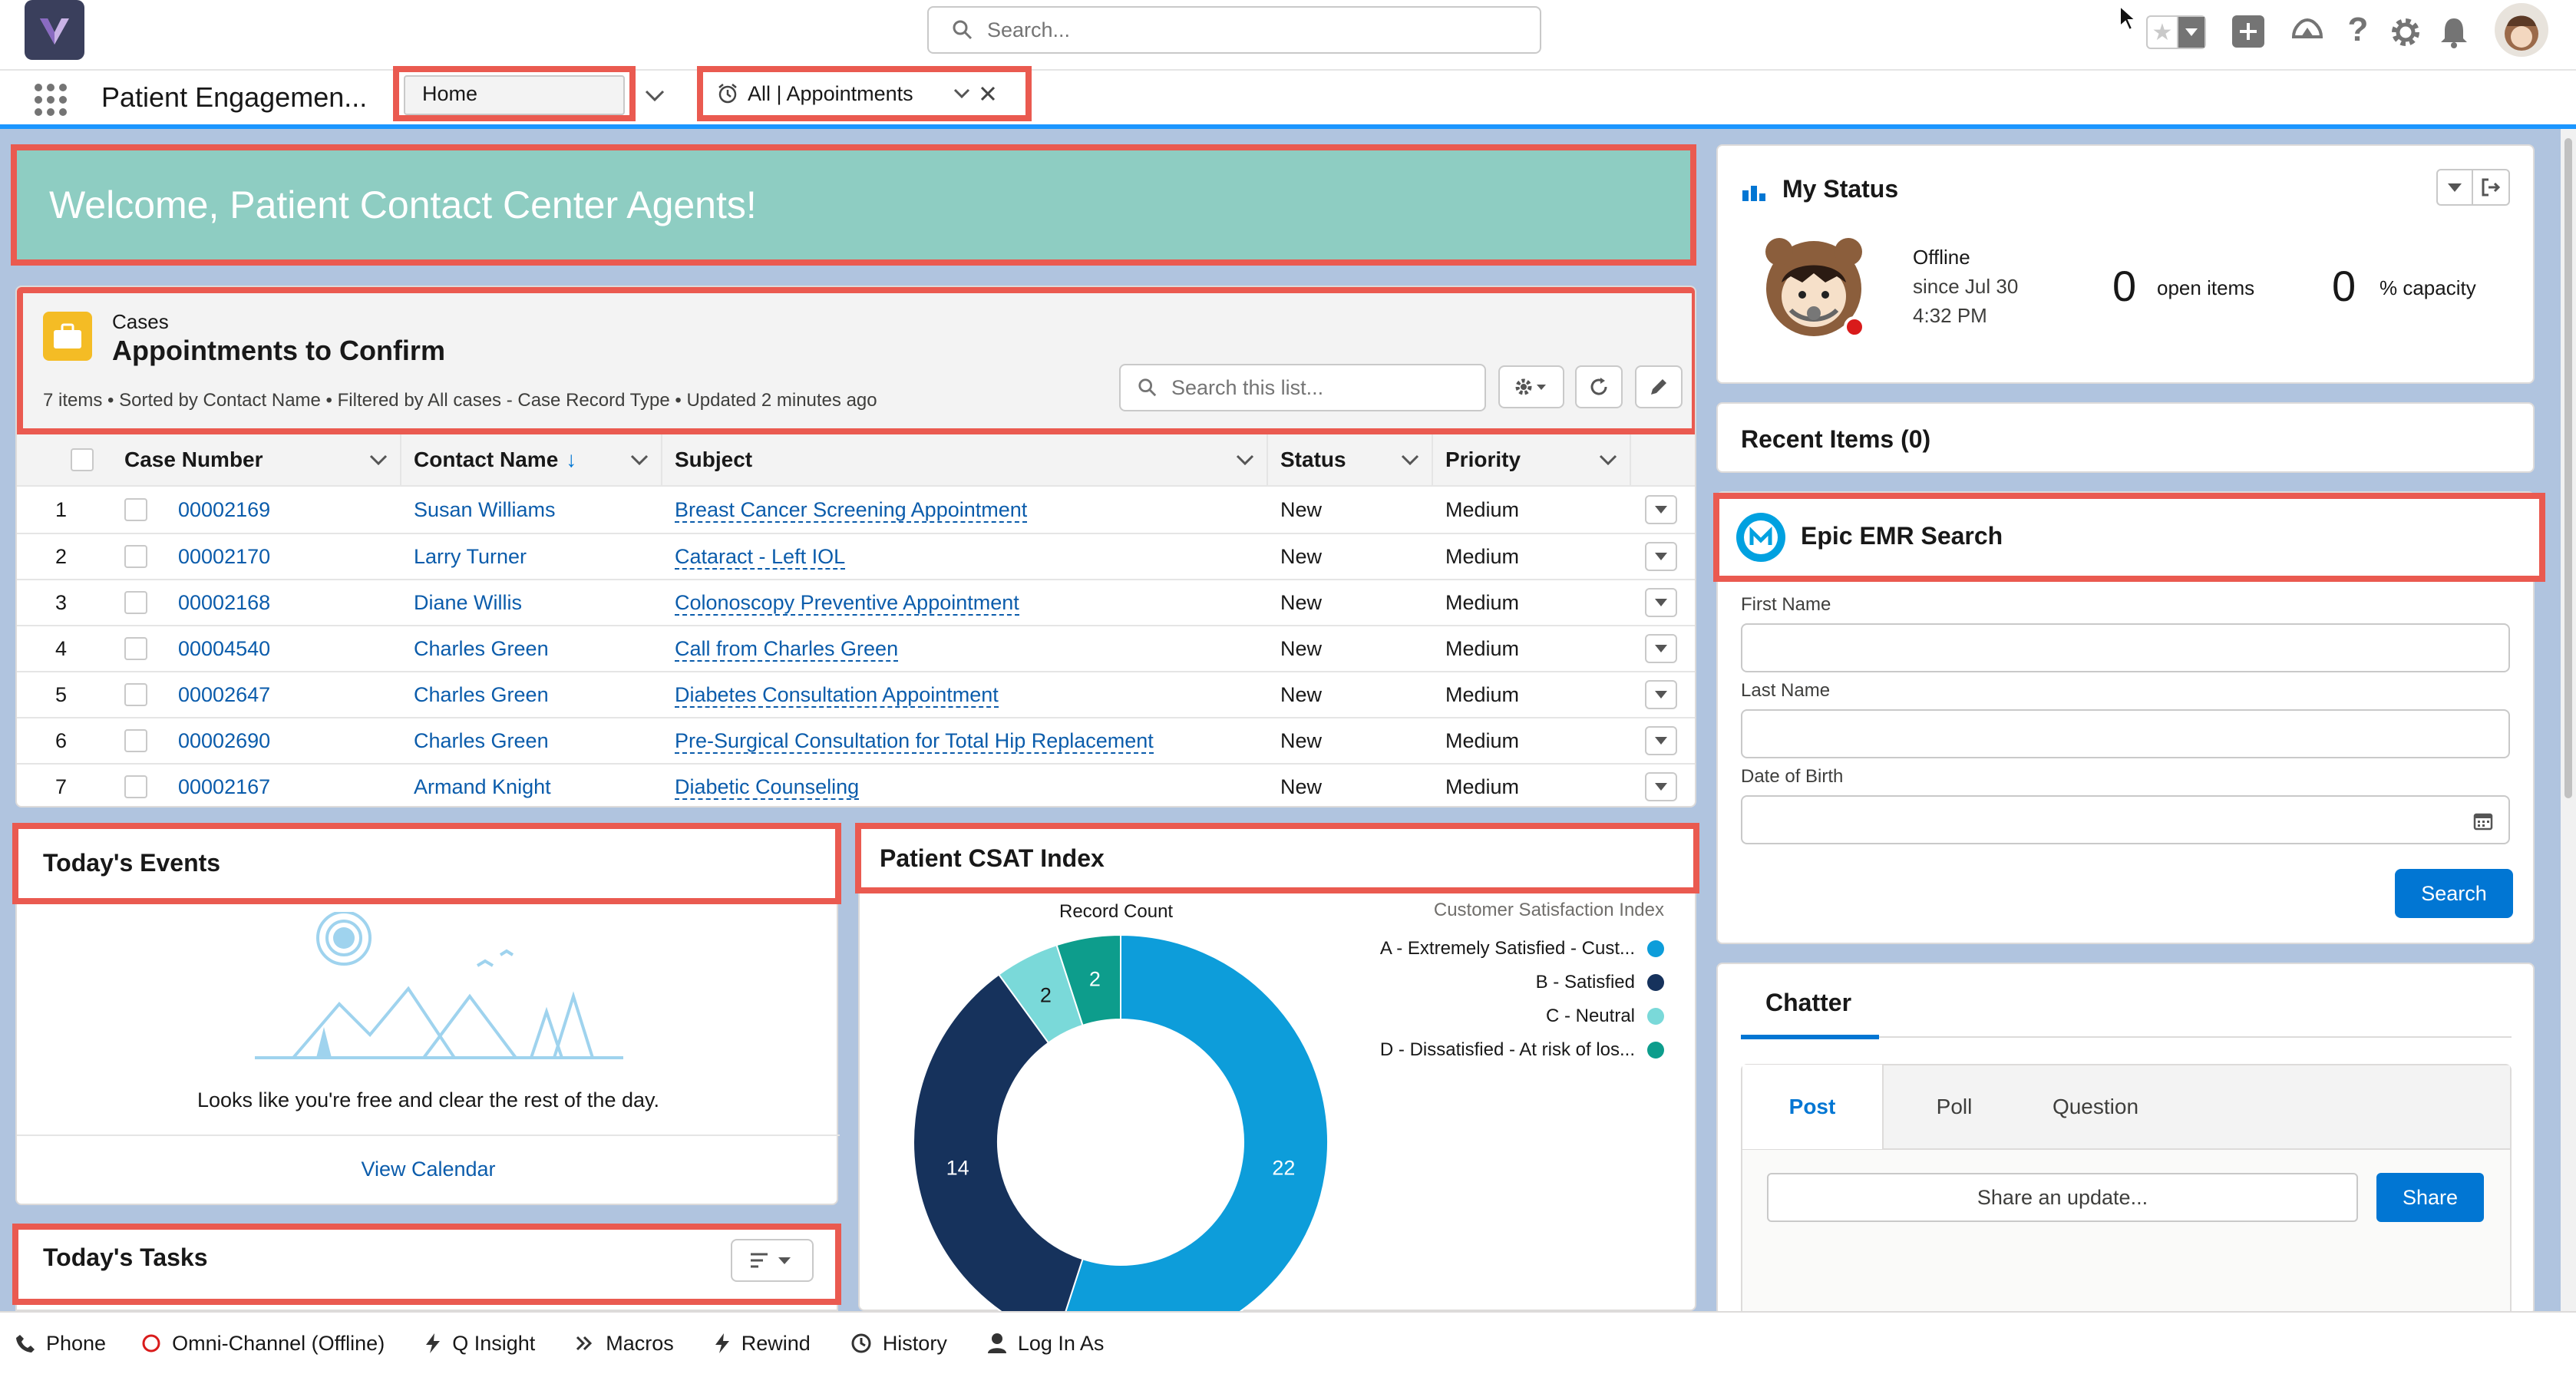 This screenshot has height=1374, width=2576. What do you see at coordinates (2568, 468) in the screenshot?
I see `scrollbar-thumb` at bounding box center [2568, 468].